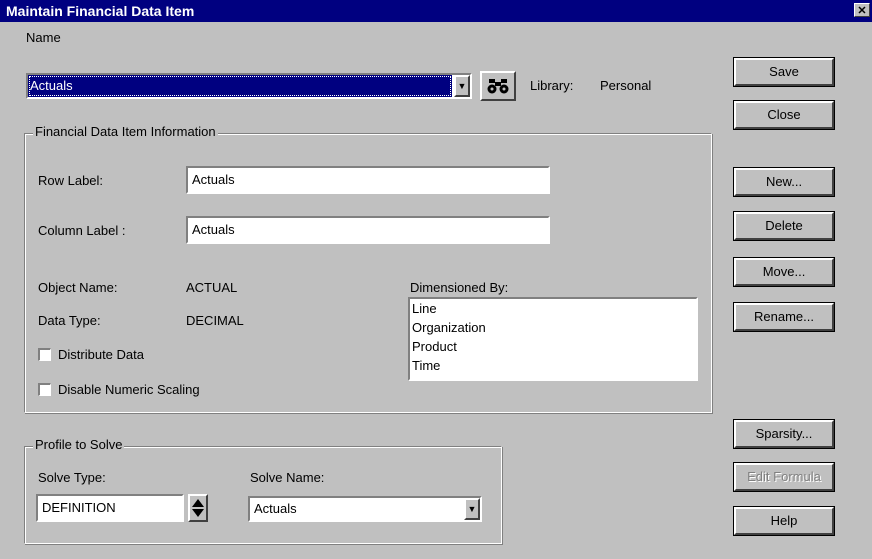 The height and width of the screenshot is (559, 872). I want to click on disable-numeric-scaling-checkbox: Disable Numeric Scaling, so click(148, 391).